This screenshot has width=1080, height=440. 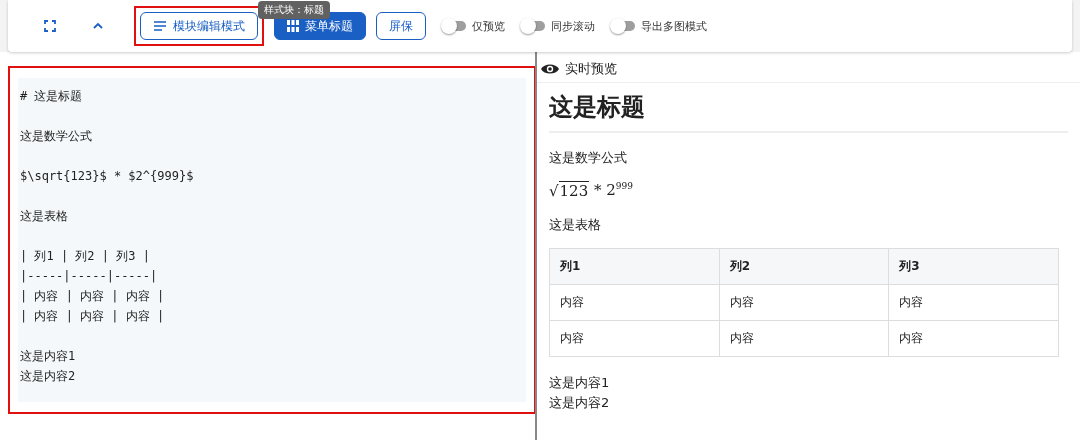 I want to click on toggle-label: 仅预览, so click(x=488, y=26).